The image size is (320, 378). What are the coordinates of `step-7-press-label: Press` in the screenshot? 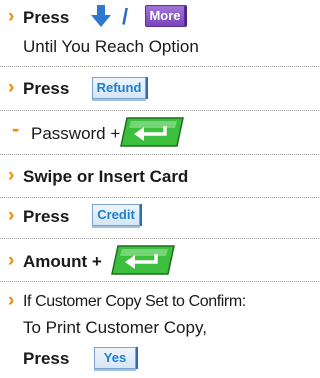 It's located at (46, 358).